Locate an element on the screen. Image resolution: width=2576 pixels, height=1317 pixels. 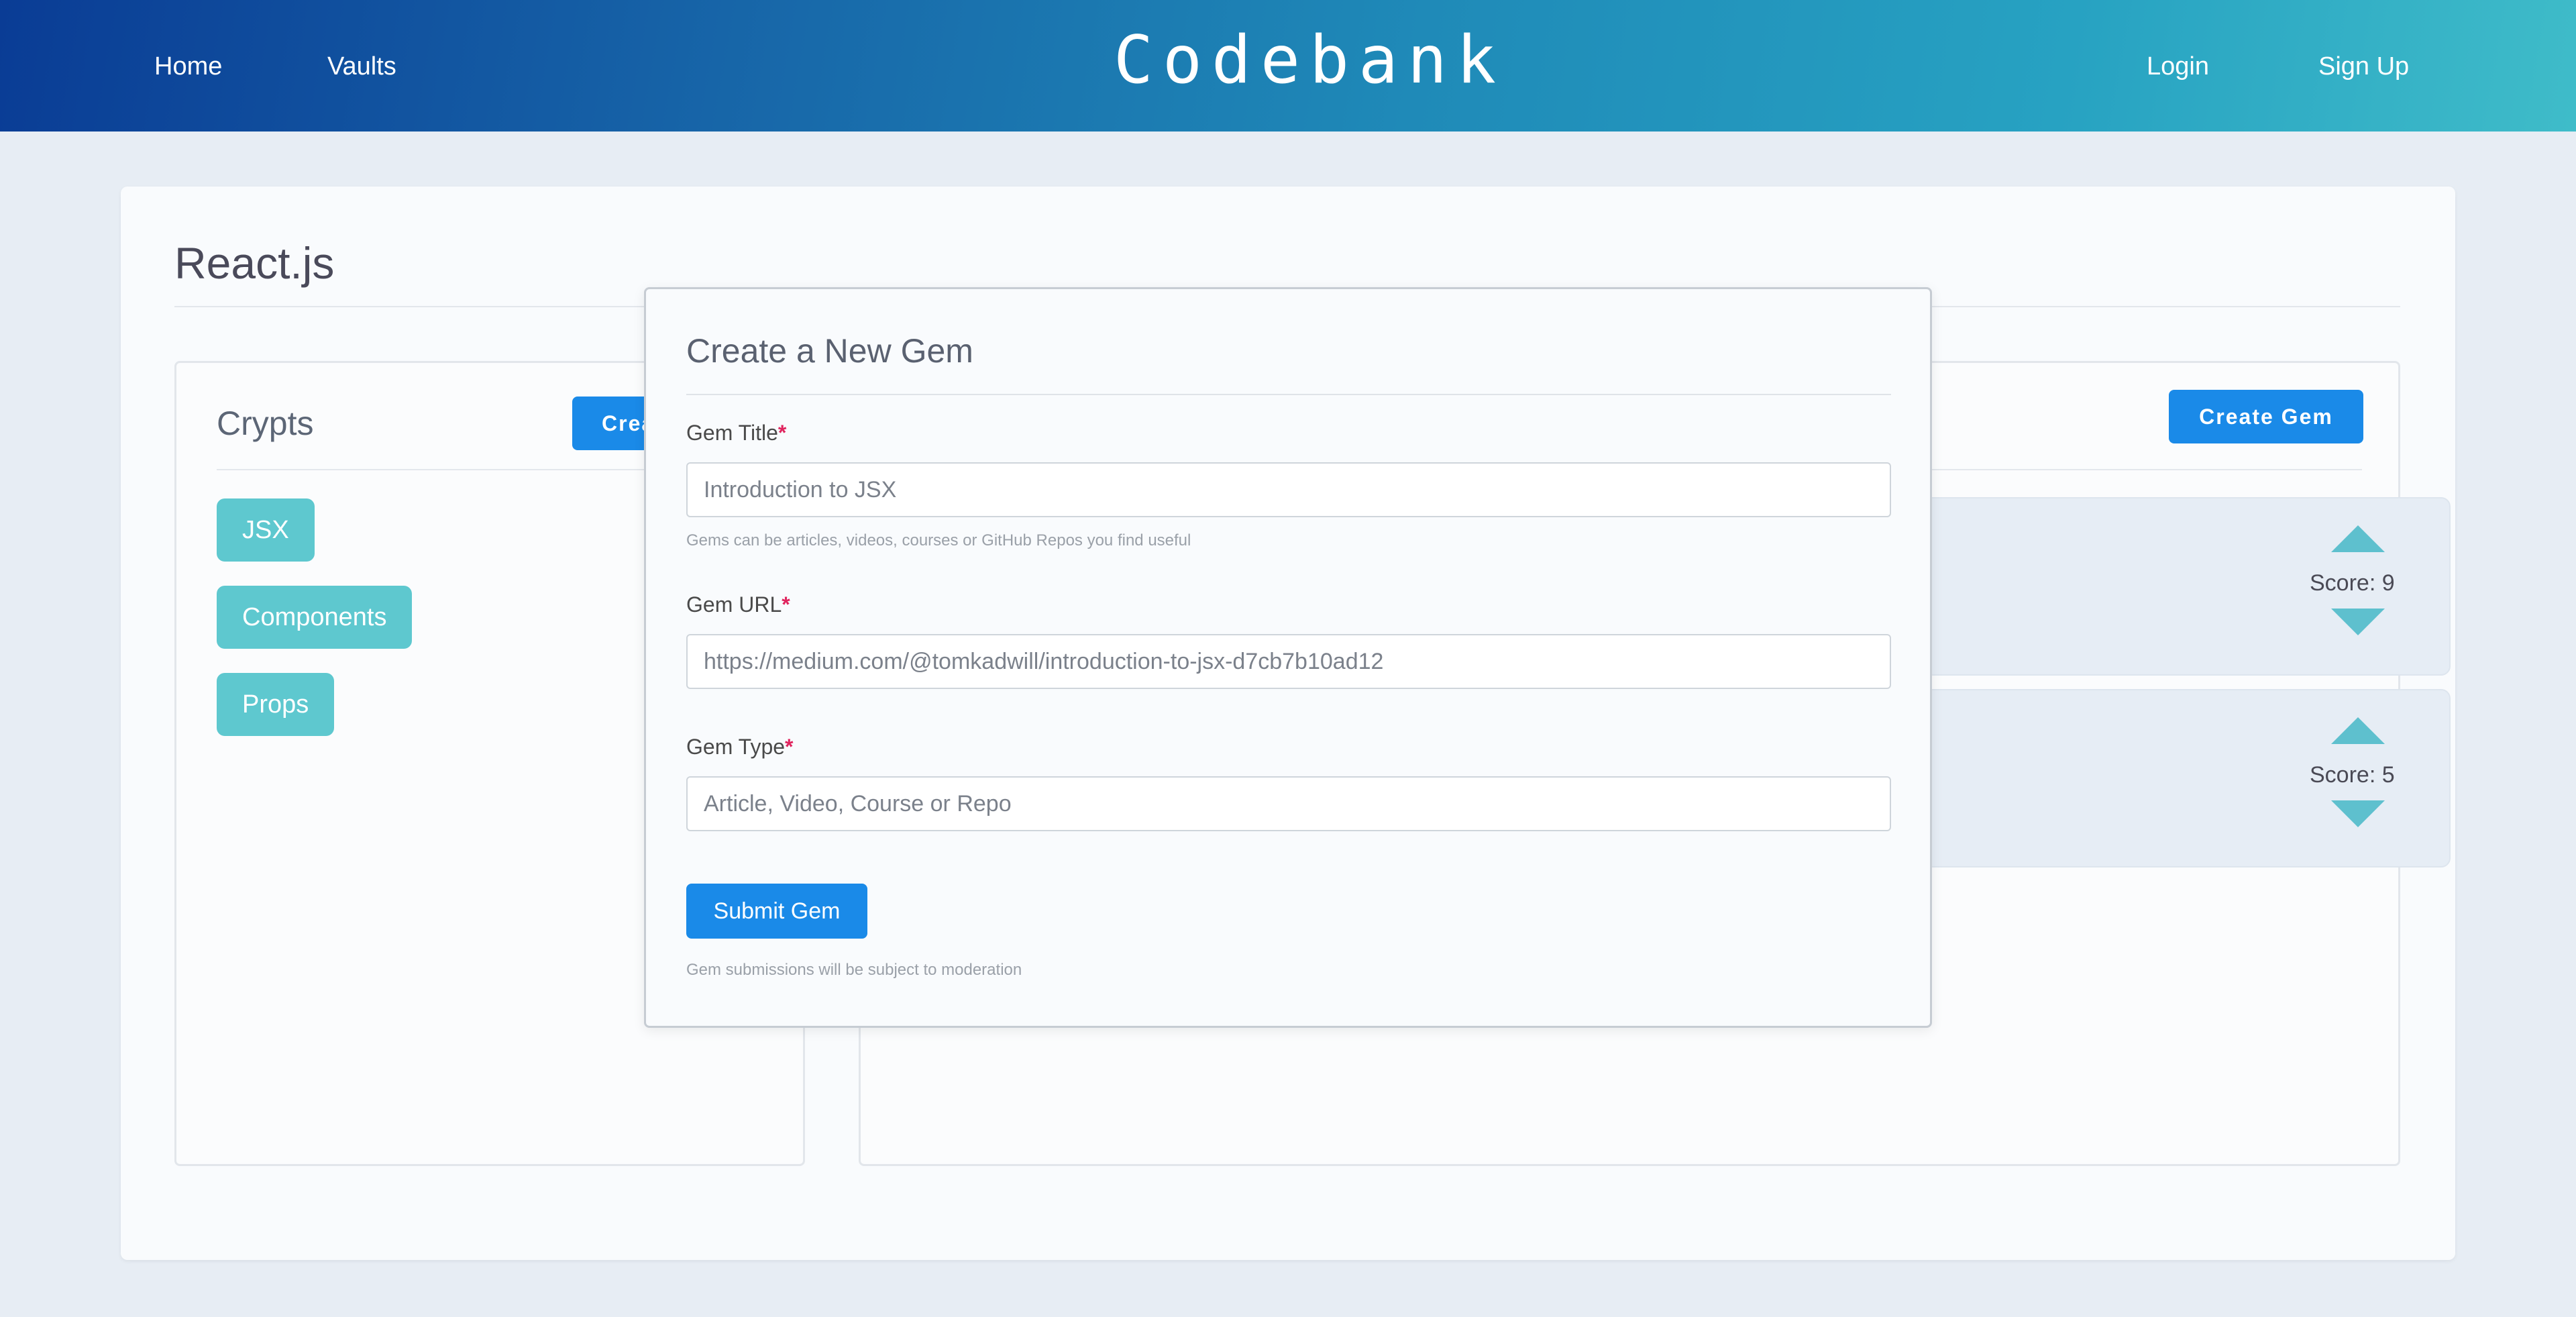
gem-title-label-text: Gem Title is located at coordinates (732, 433).